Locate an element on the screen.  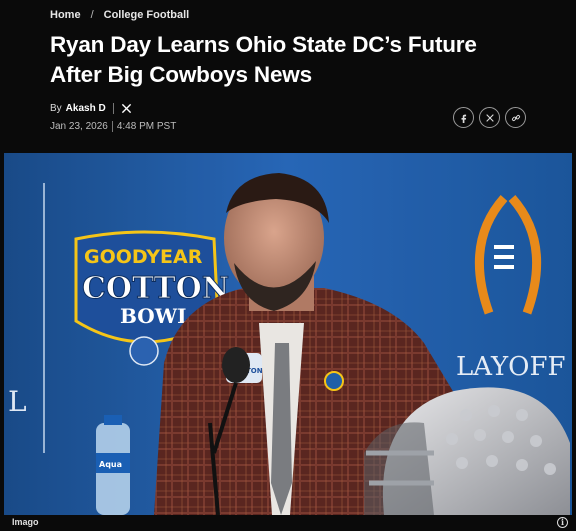
backdrop-bowl-text: BOWL is located at coordinates (155, 316).